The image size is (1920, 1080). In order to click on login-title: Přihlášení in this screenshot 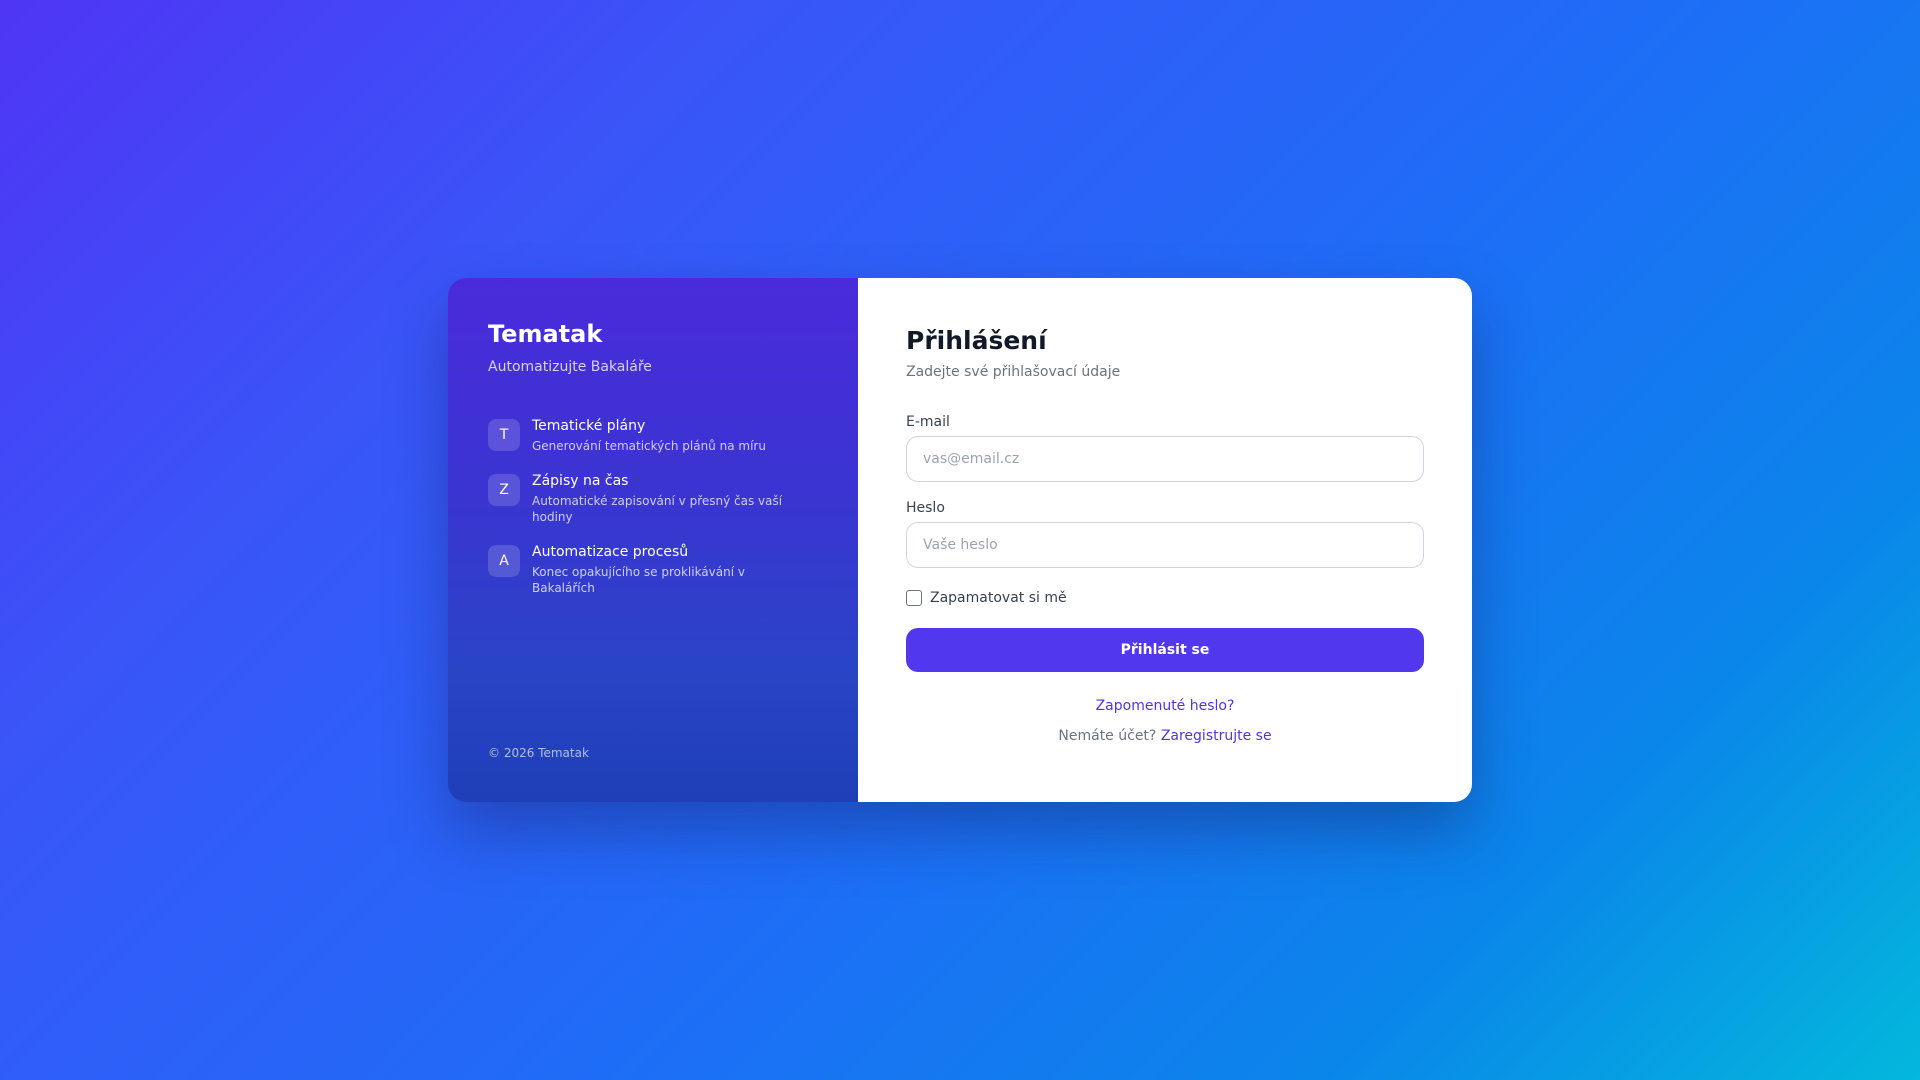, I will do `click(976, 340)`.